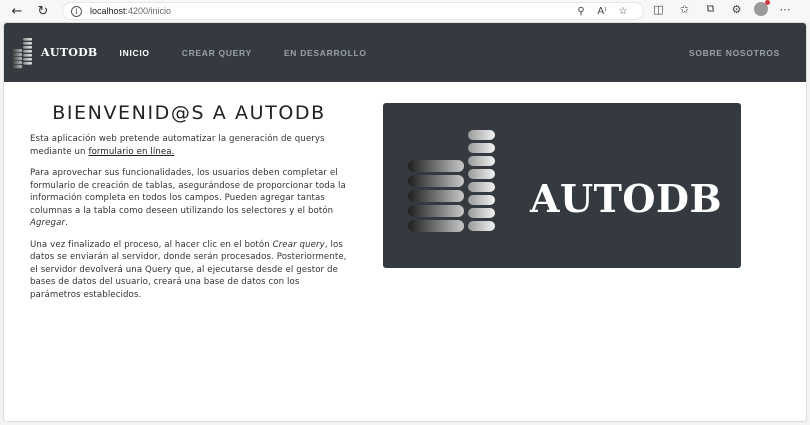  I want to click on nav-links: INICIO CREAR QUERY EN DESARROLLO, so click(259, 53).